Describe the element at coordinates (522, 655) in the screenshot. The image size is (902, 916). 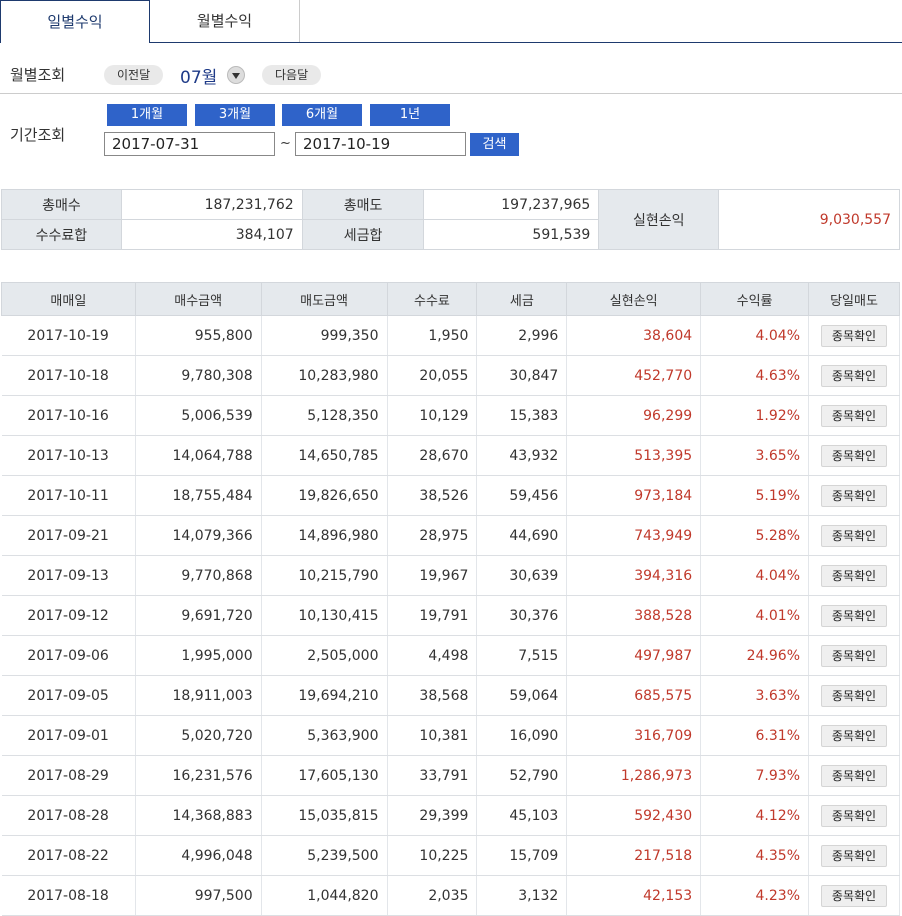
I see `cell-tax: 7,515` at that location.